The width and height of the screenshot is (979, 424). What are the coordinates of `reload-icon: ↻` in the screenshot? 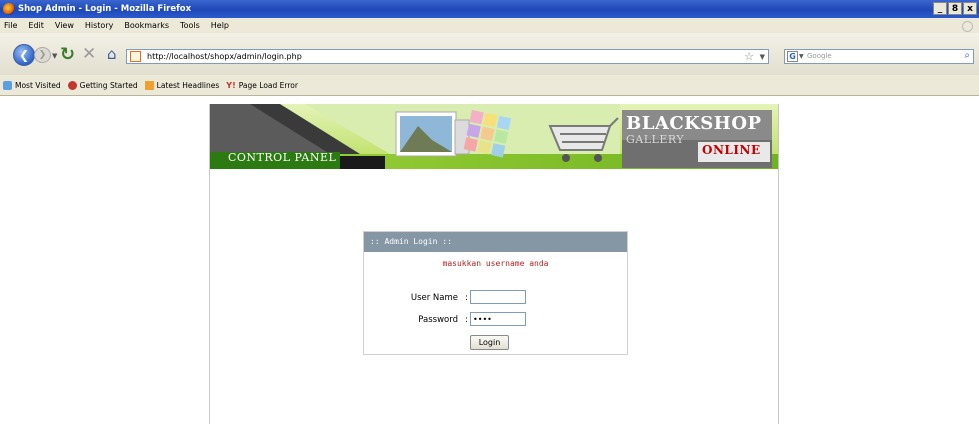 It's located at (67, 54).